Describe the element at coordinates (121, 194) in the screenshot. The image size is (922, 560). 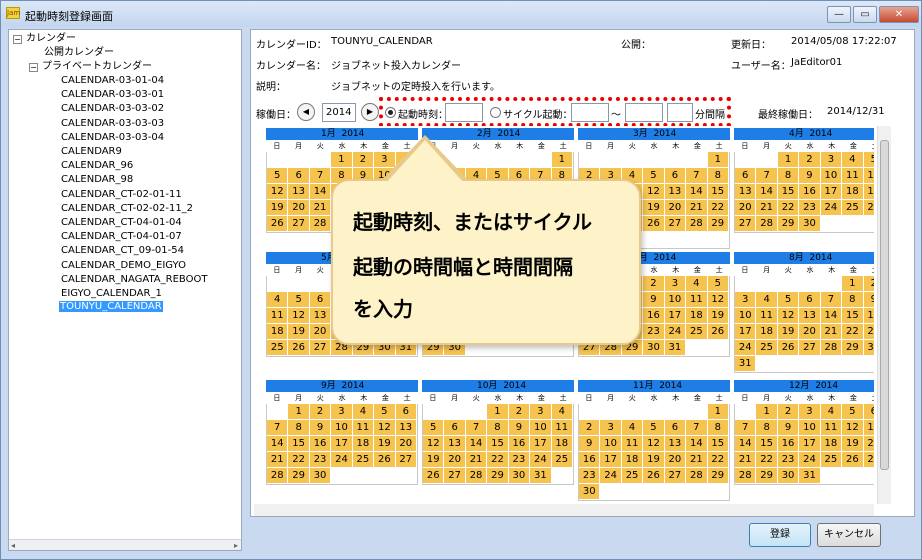
I see `tree-item: CALENDAR_CT-02-01-11` at that location.